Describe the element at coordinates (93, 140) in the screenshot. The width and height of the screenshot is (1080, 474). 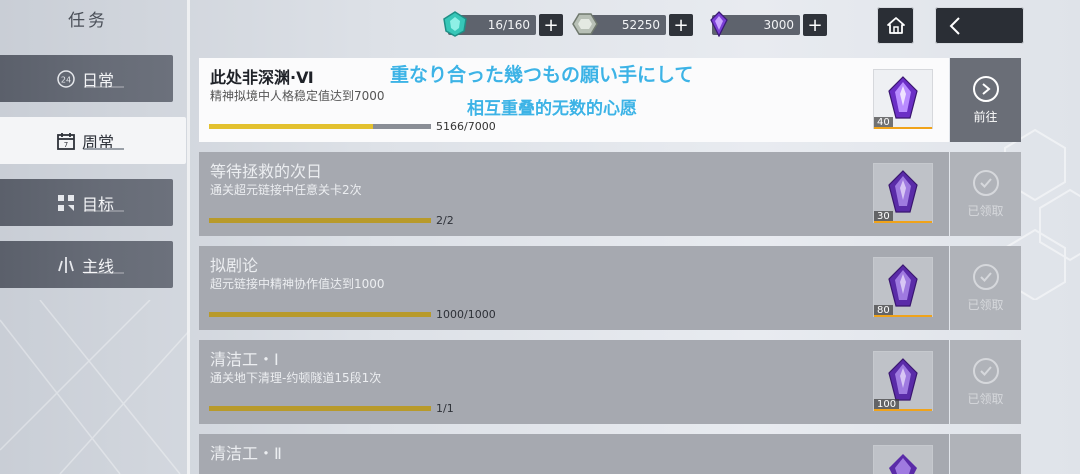
I see `sidebar-item-weekly: 7 周常` at that location.